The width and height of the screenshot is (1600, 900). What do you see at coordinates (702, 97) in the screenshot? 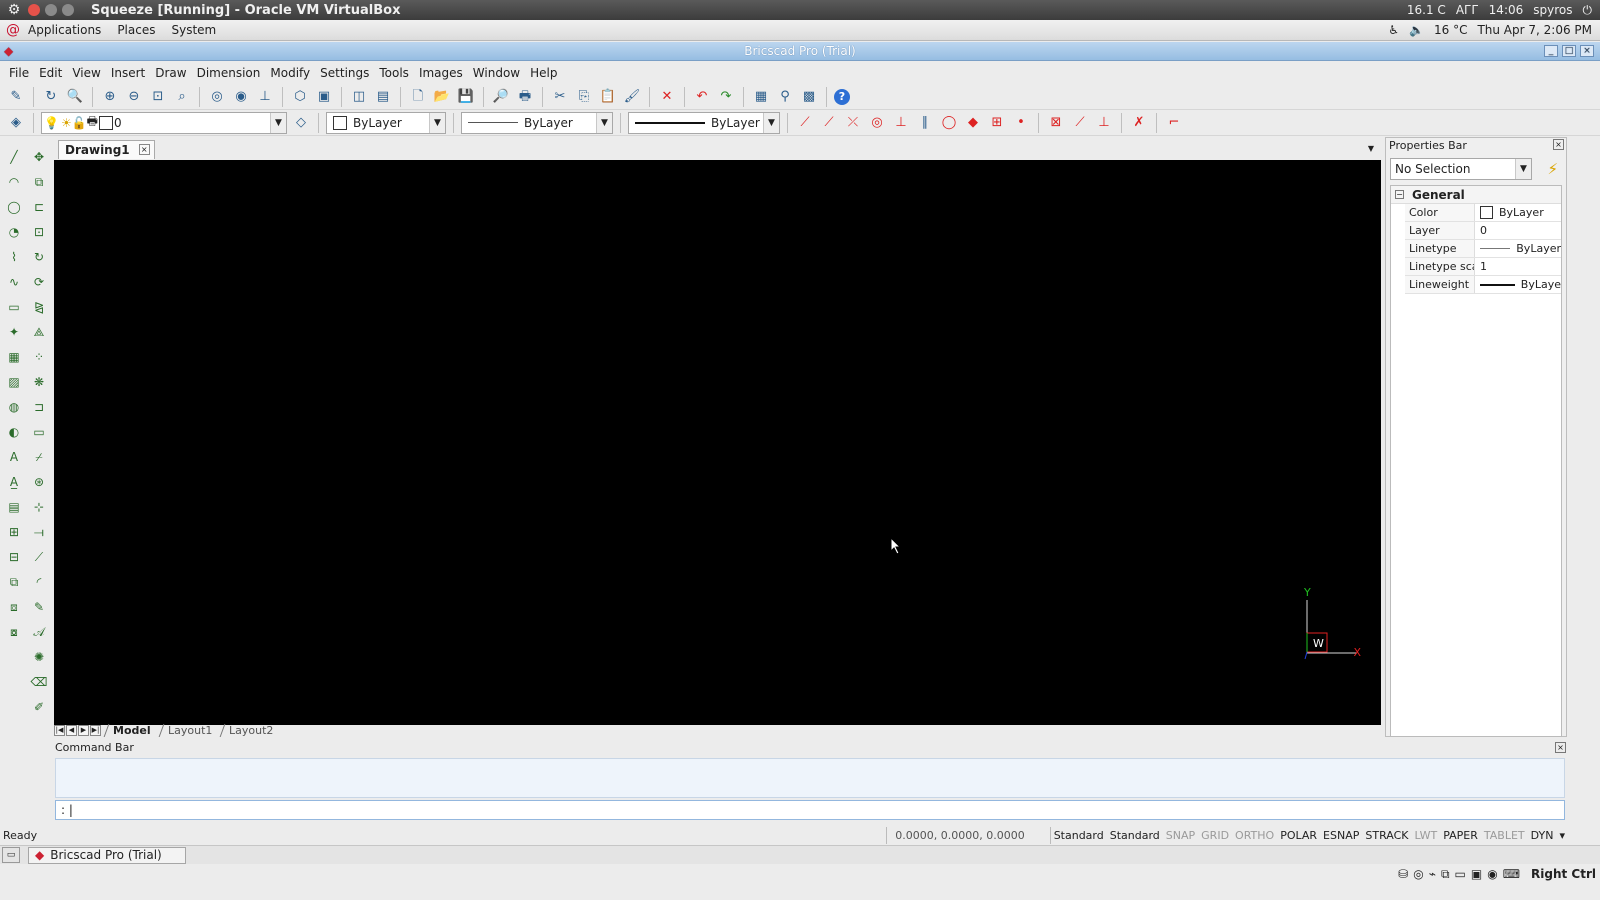
I see `undo-icon: ↶` at bounding box center [702, 97].